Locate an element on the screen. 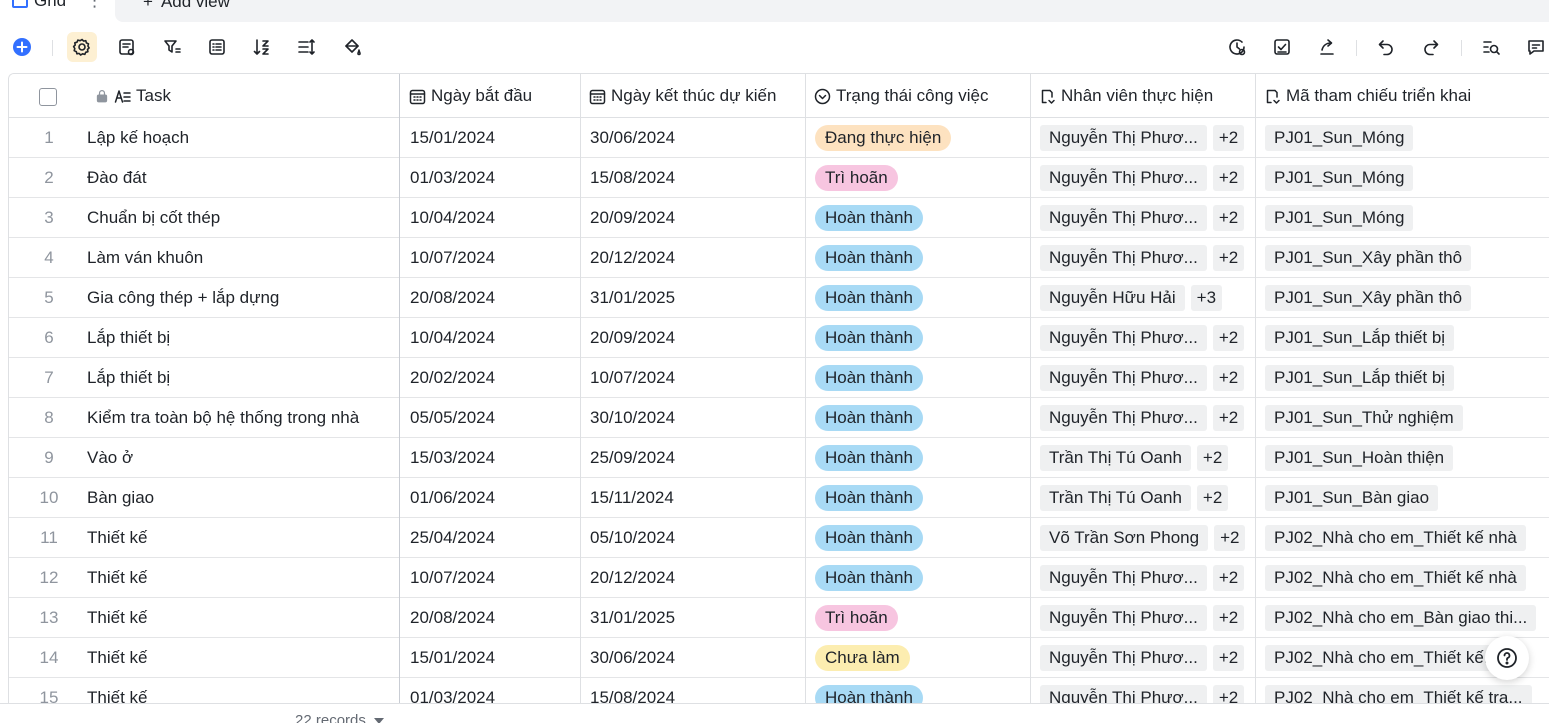 This screenshot has width=1549, height=723. frozen-column-divider is located at coordinates (399, 388).